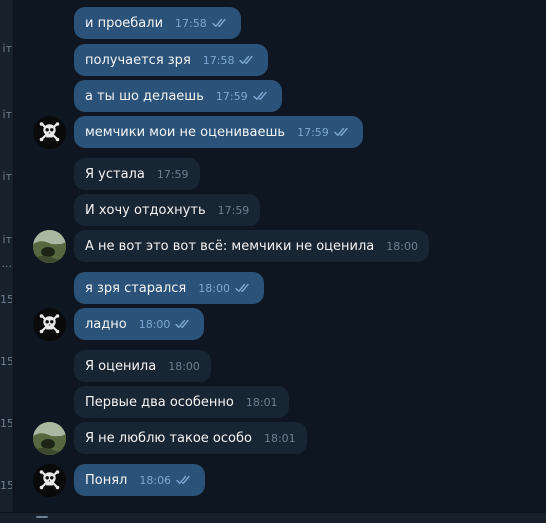 This screenshot has height=523, width=546. Describe the element at coordinates (124, 23) in the screenshot. I see `message-text: и проебали` at that location.